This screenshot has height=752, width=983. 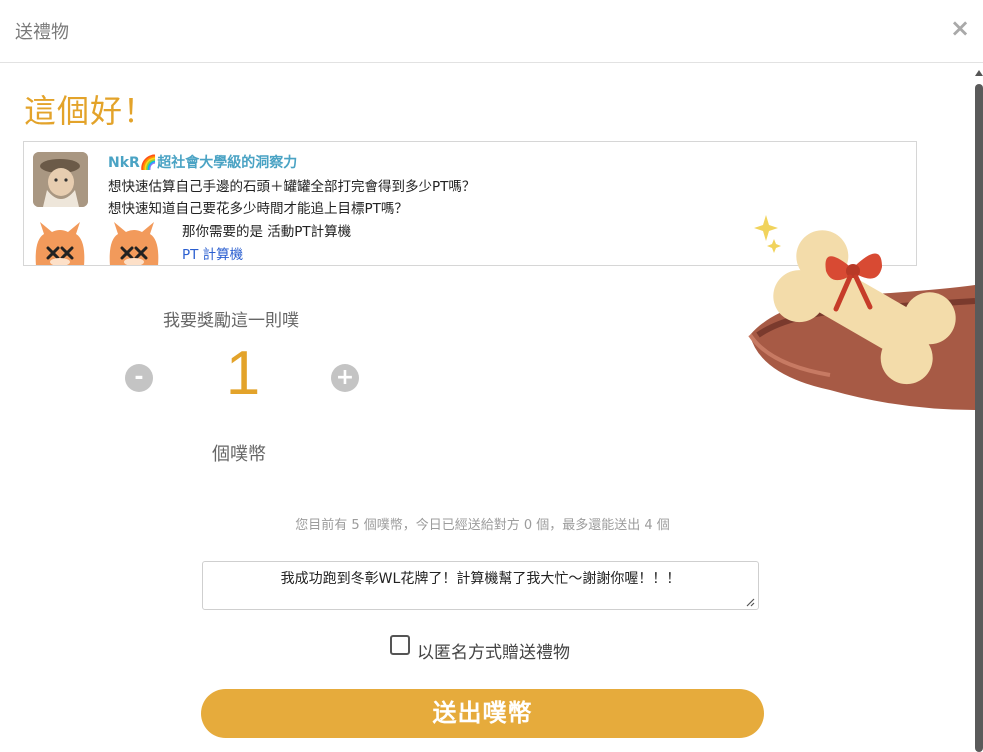 What do you see at coordinates (400, 645) in the screenshot?
I see `anonymous-checkbox` at bounding box center [400, 645].